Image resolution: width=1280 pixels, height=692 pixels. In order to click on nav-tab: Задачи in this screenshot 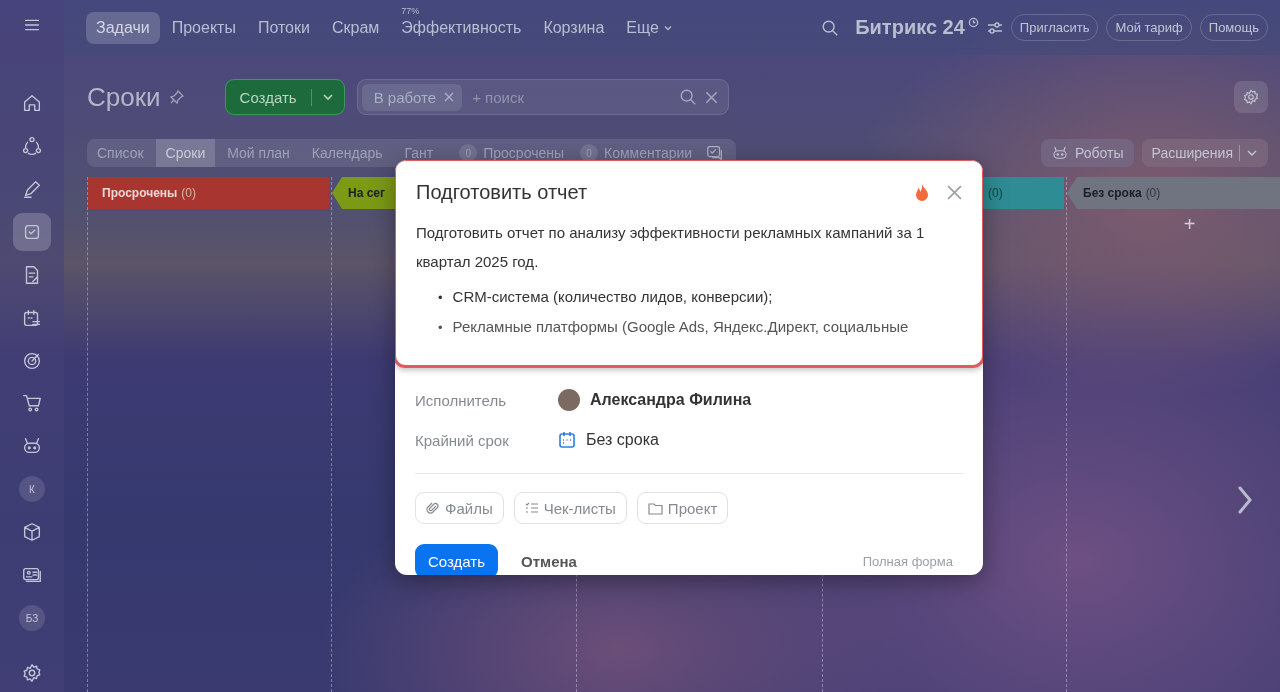, I will do `click(123, 27)`.